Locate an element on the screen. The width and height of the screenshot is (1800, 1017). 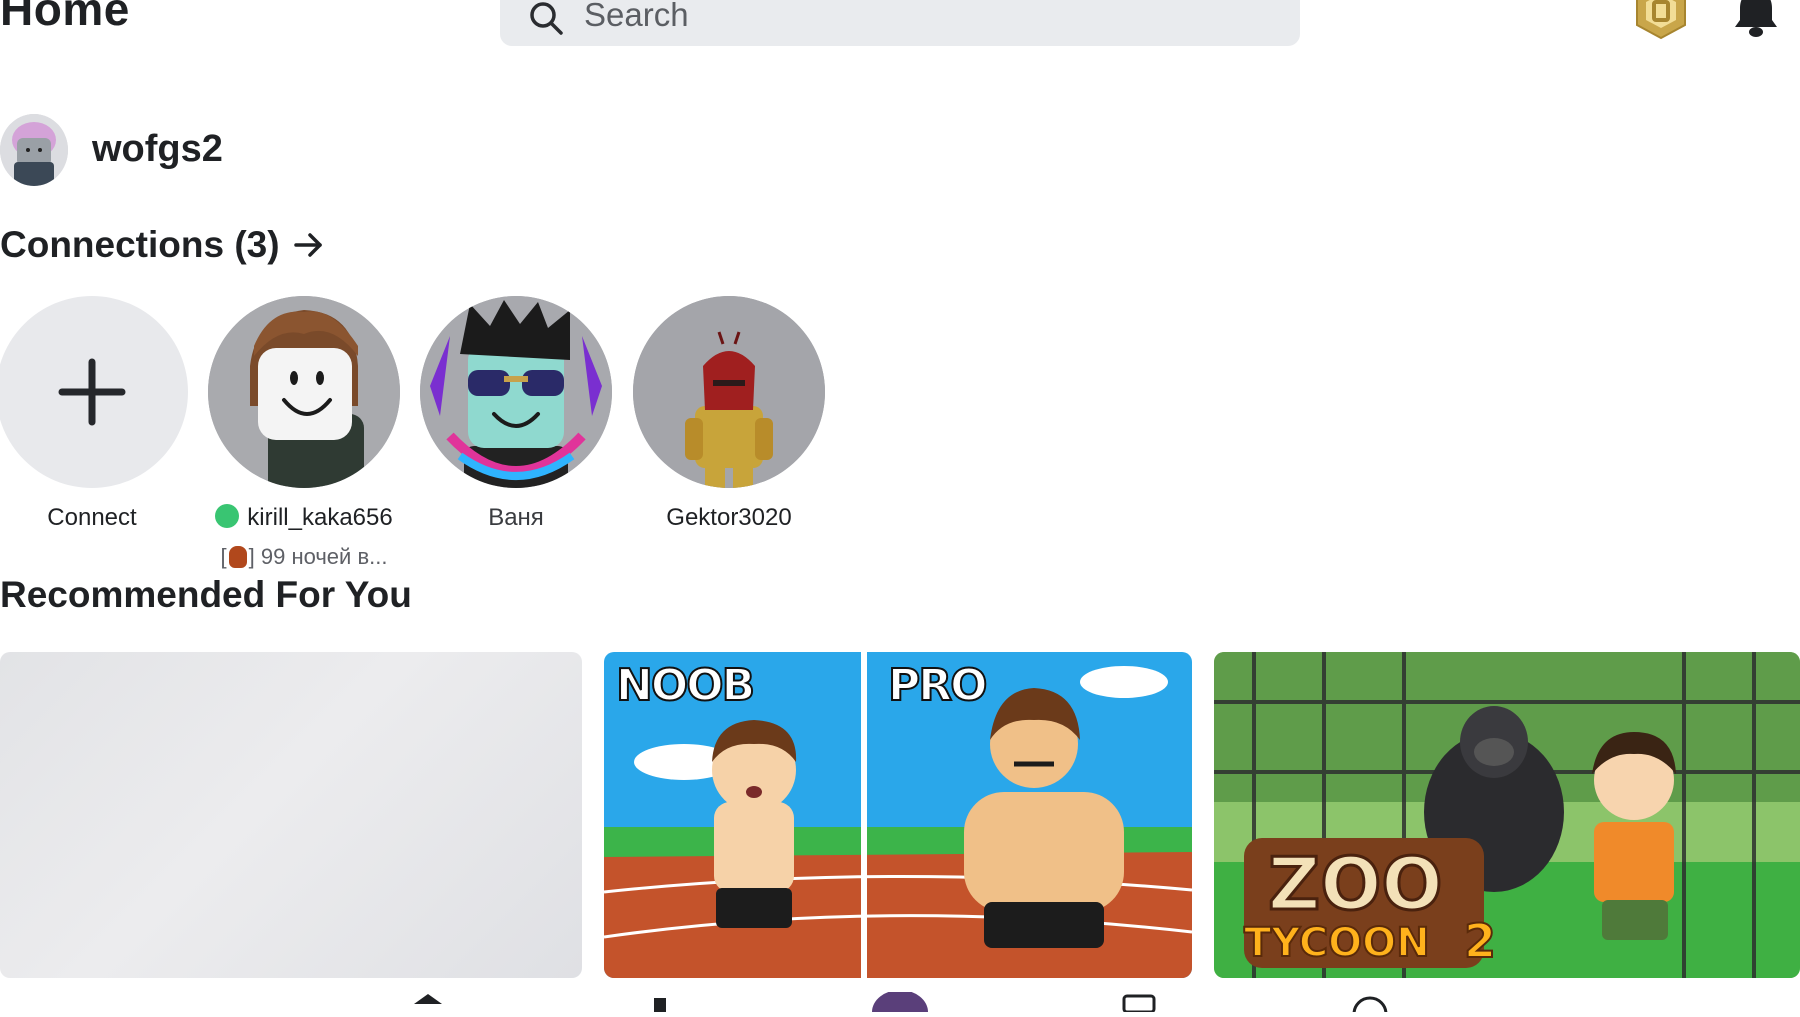
search-placeholder: Search is located at coordinates (636, 16).